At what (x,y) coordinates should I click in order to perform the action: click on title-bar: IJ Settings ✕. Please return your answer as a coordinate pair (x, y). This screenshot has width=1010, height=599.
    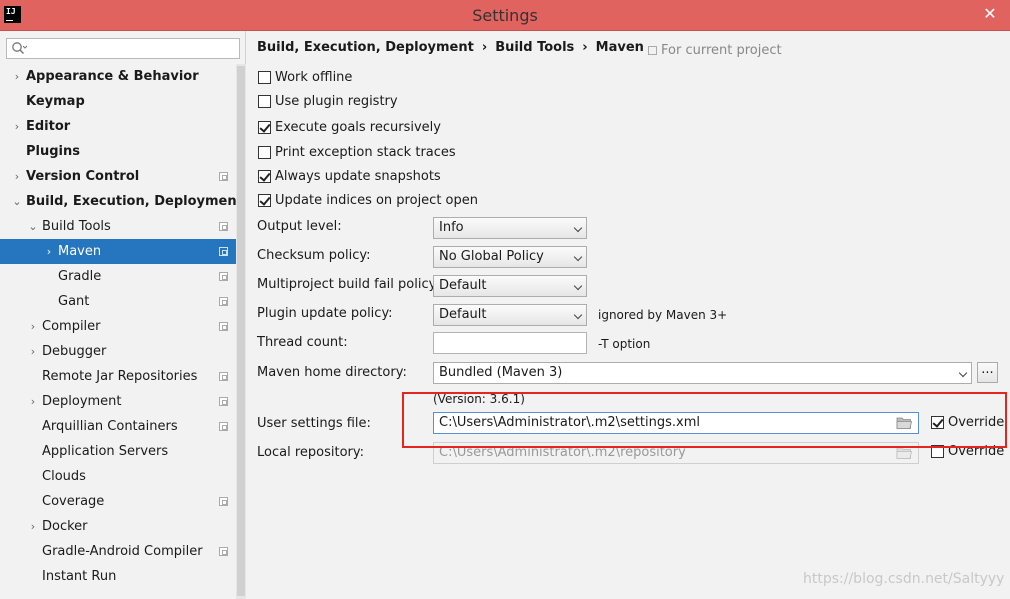
    Looking at the image, I should click on (505, 15).